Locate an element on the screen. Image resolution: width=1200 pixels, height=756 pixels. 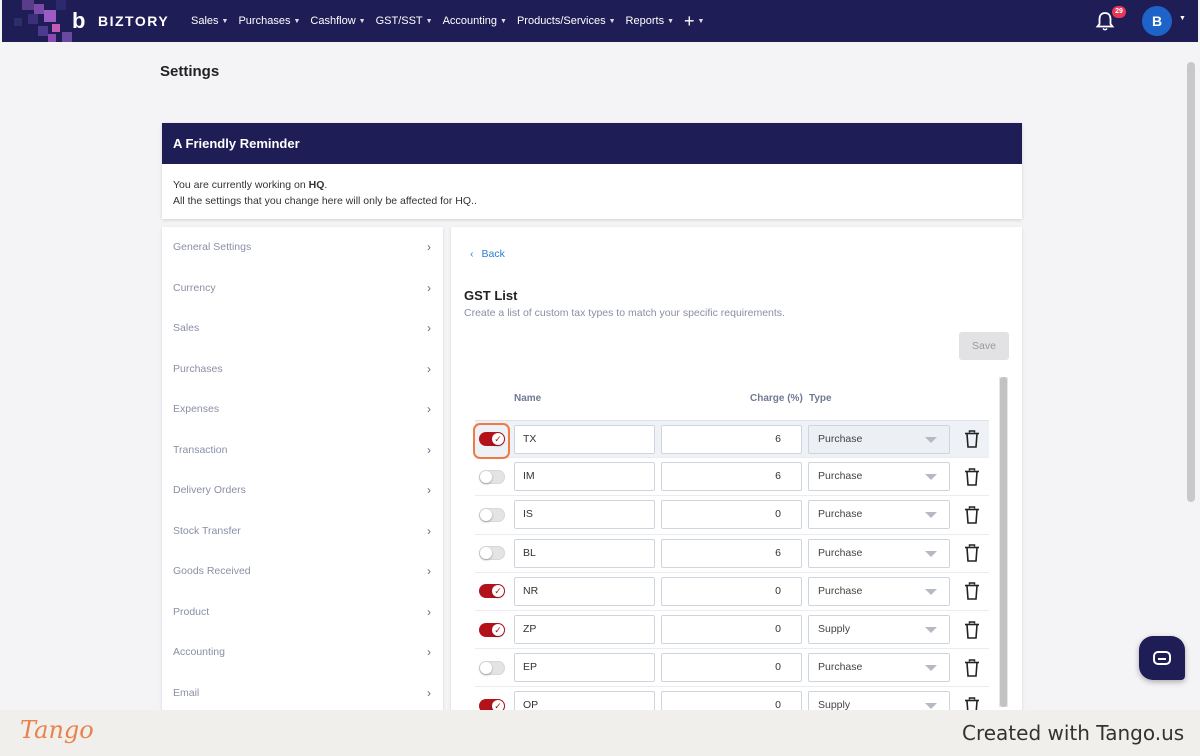
sidebar-item-label: Accounting is located at coordinates (199, 652).